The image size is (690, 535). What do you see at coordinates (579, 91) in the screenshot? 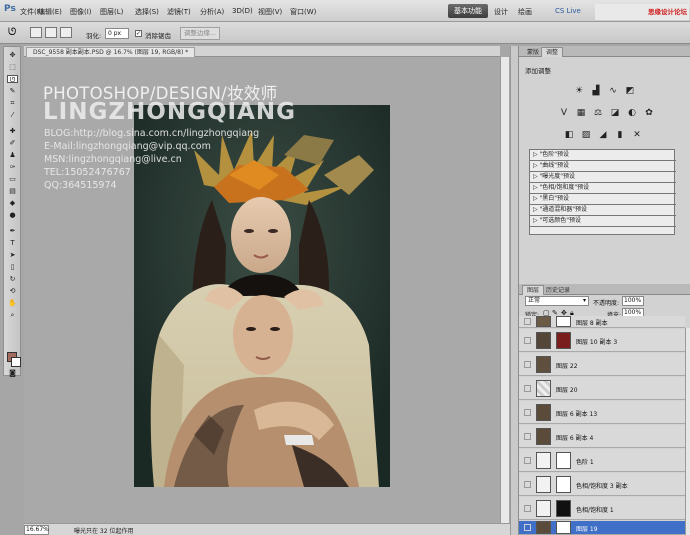
I see `brightness-icon: ☀` at bounding box center [579, 91].